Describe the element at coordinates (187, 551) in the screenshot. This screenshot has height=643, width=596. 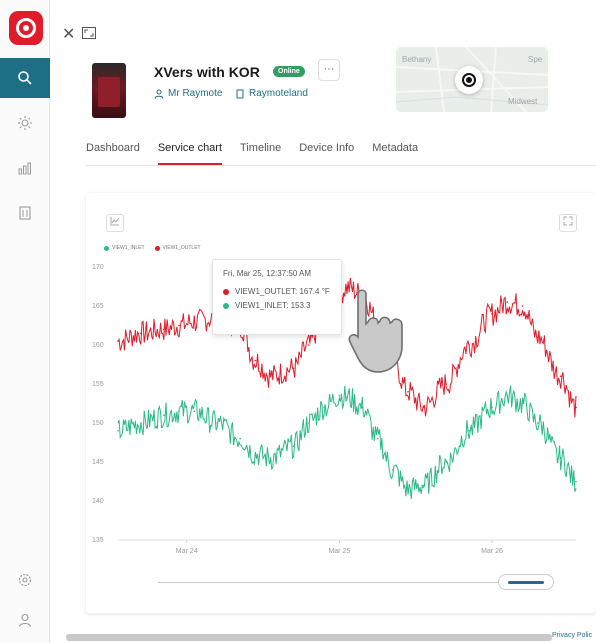
I see `x-tick-label: Mar 24` at that location.